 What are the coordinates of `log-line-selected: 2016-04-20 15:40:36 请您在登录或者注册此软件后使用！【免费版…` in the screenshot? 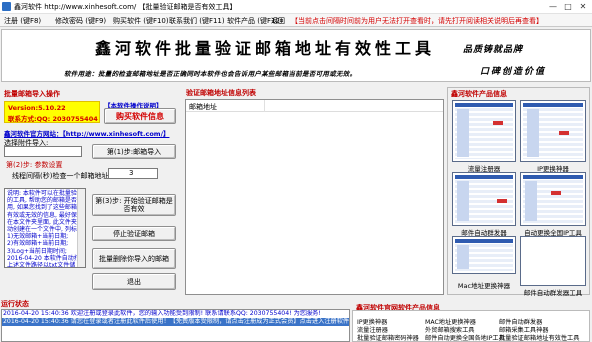 It's located at (175, 322).